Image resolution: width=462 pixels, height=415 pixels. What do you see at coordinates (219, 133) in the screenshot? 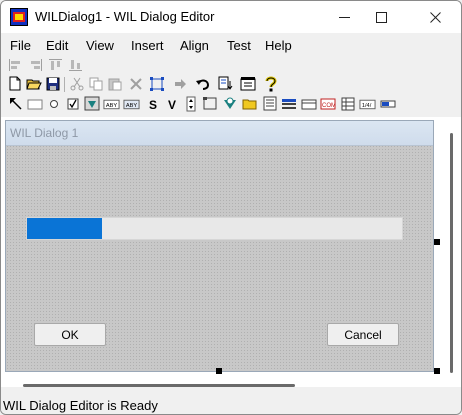
I see `dialog-title-bar: WIL Dialog 1` at bounding box center [219, 133].